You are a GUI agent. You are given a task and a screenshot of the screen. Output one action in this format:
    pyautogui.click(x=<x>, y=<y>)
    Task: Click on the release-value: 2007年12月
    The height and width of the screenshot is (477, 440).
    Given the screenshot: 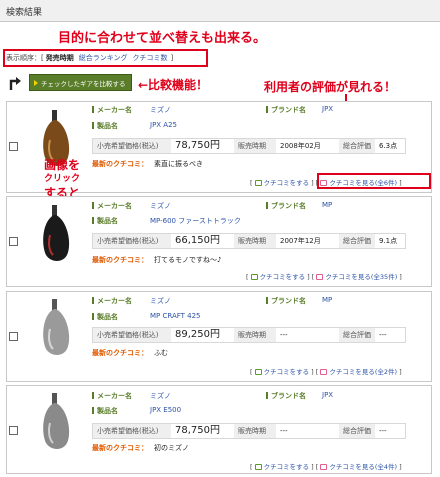 What is the action you would take?
    pyautogui.click(x=300, y=241)
    